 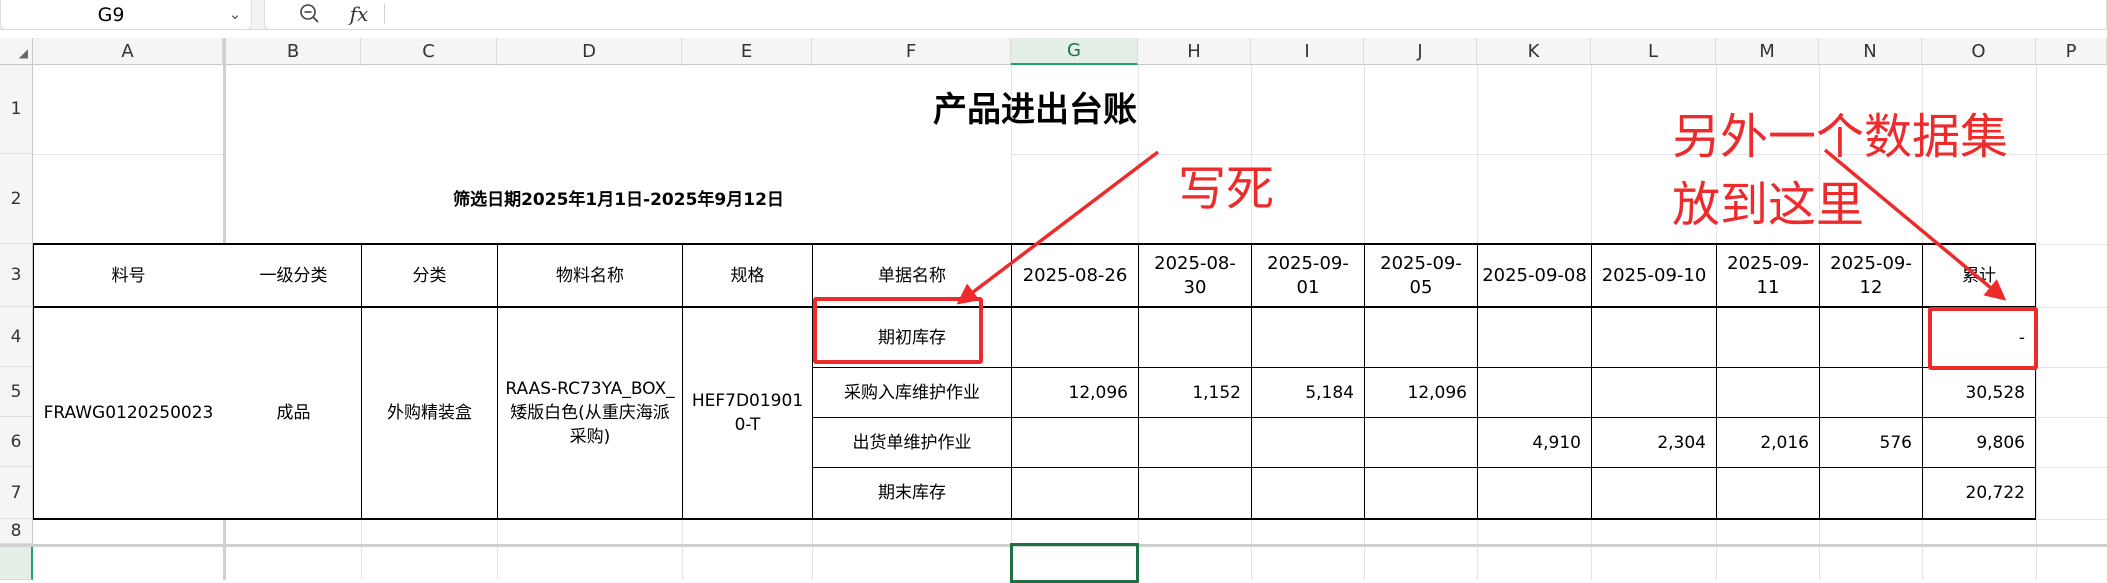 What do you see at coordinates (1226, 189) in the screenshot?
I see `annotation-hardcode: 写死` at bounding box center [1226, 189].